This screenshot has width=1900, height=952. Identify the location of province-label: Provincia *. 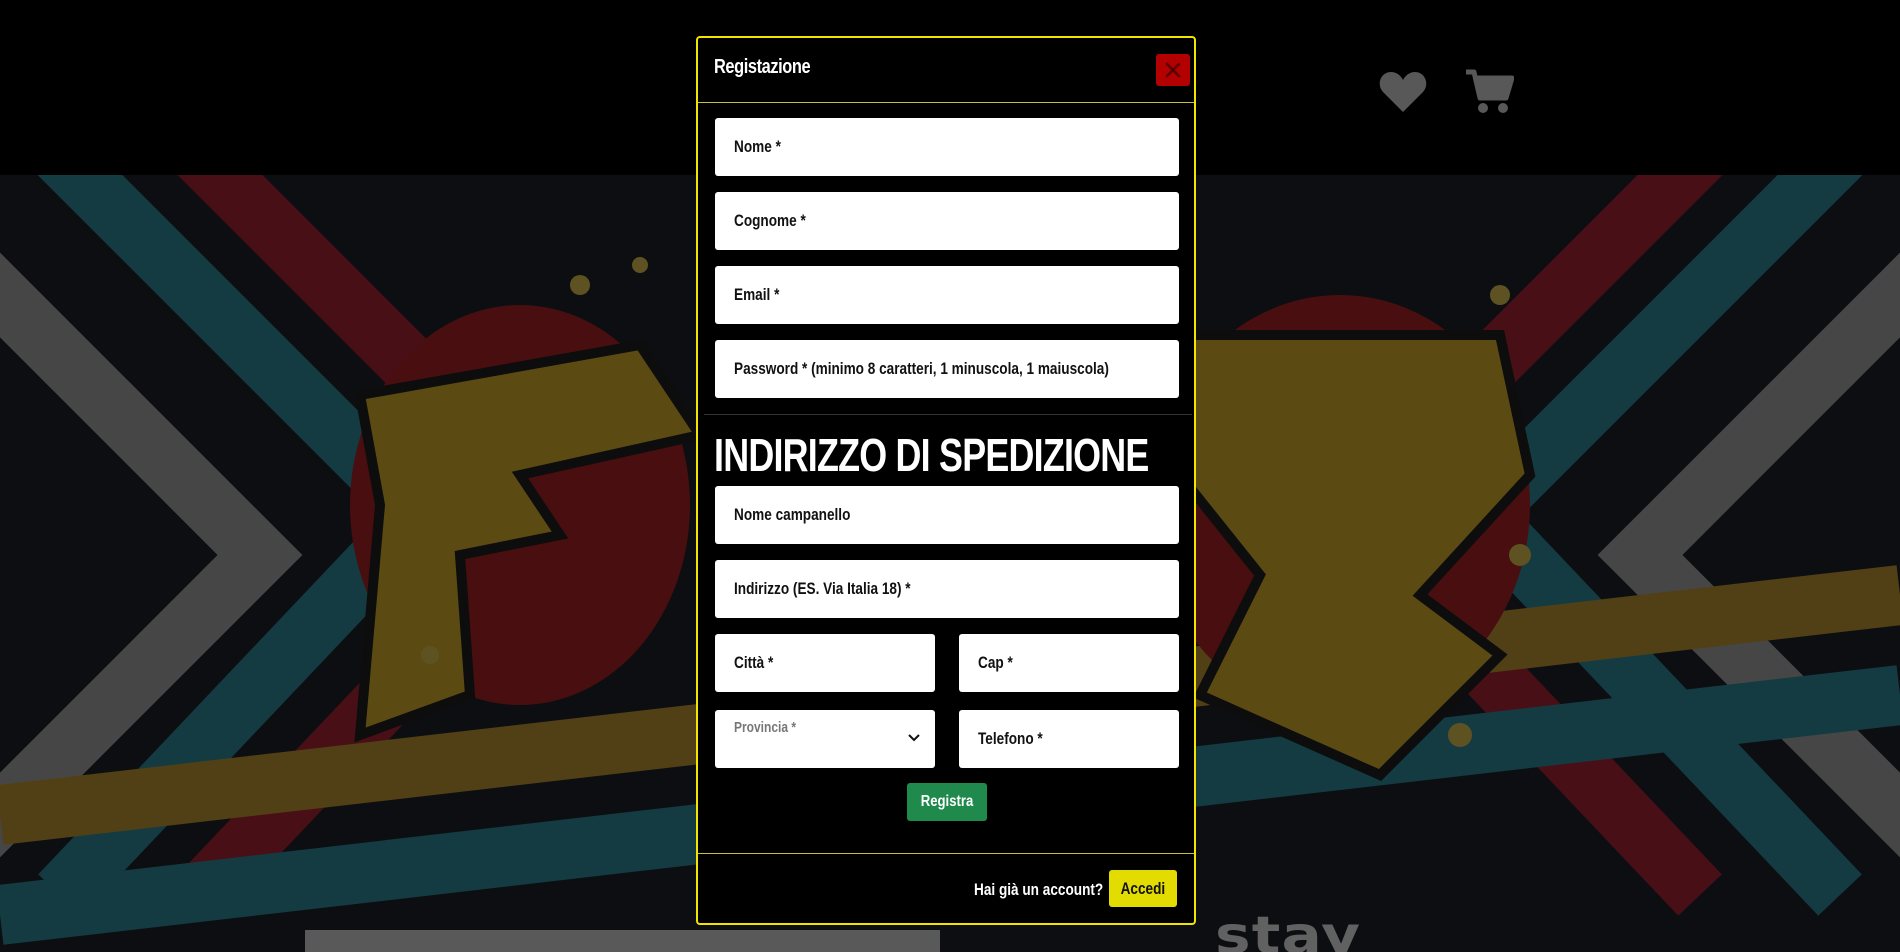
(765, 727).